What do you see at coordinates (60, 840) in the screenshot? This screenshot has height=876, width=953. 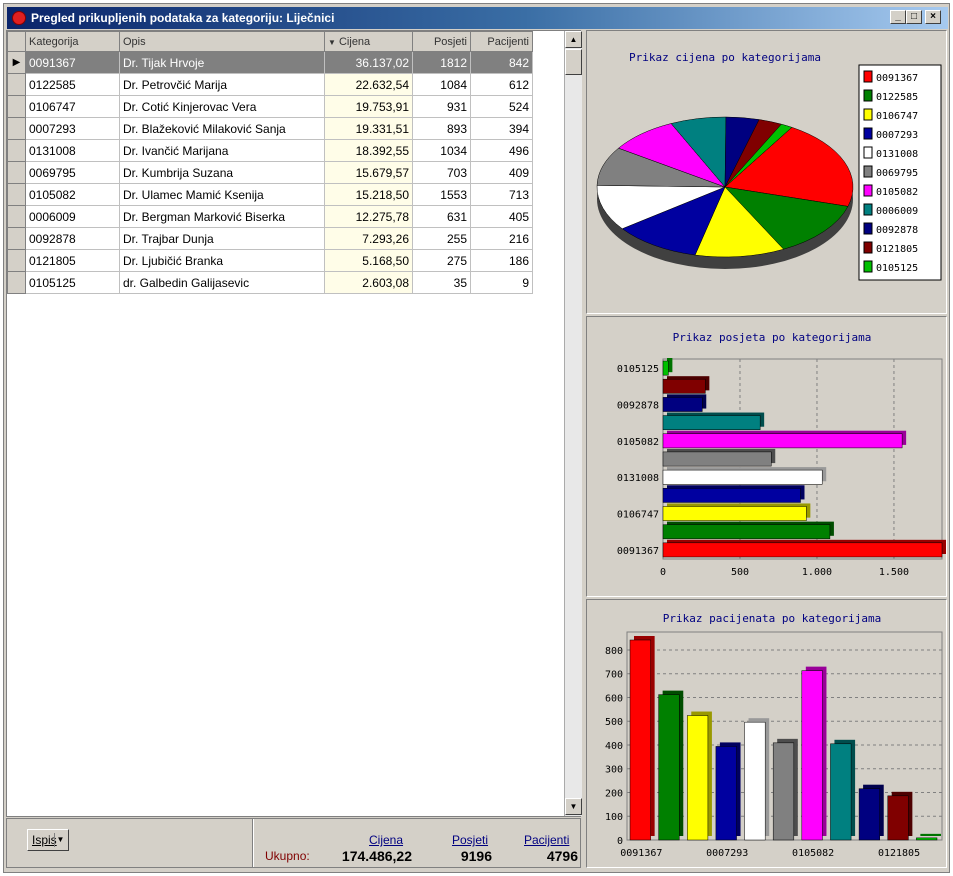 I see `dropdown-arrow-icon: ▼` at bounding box center [60, 840].